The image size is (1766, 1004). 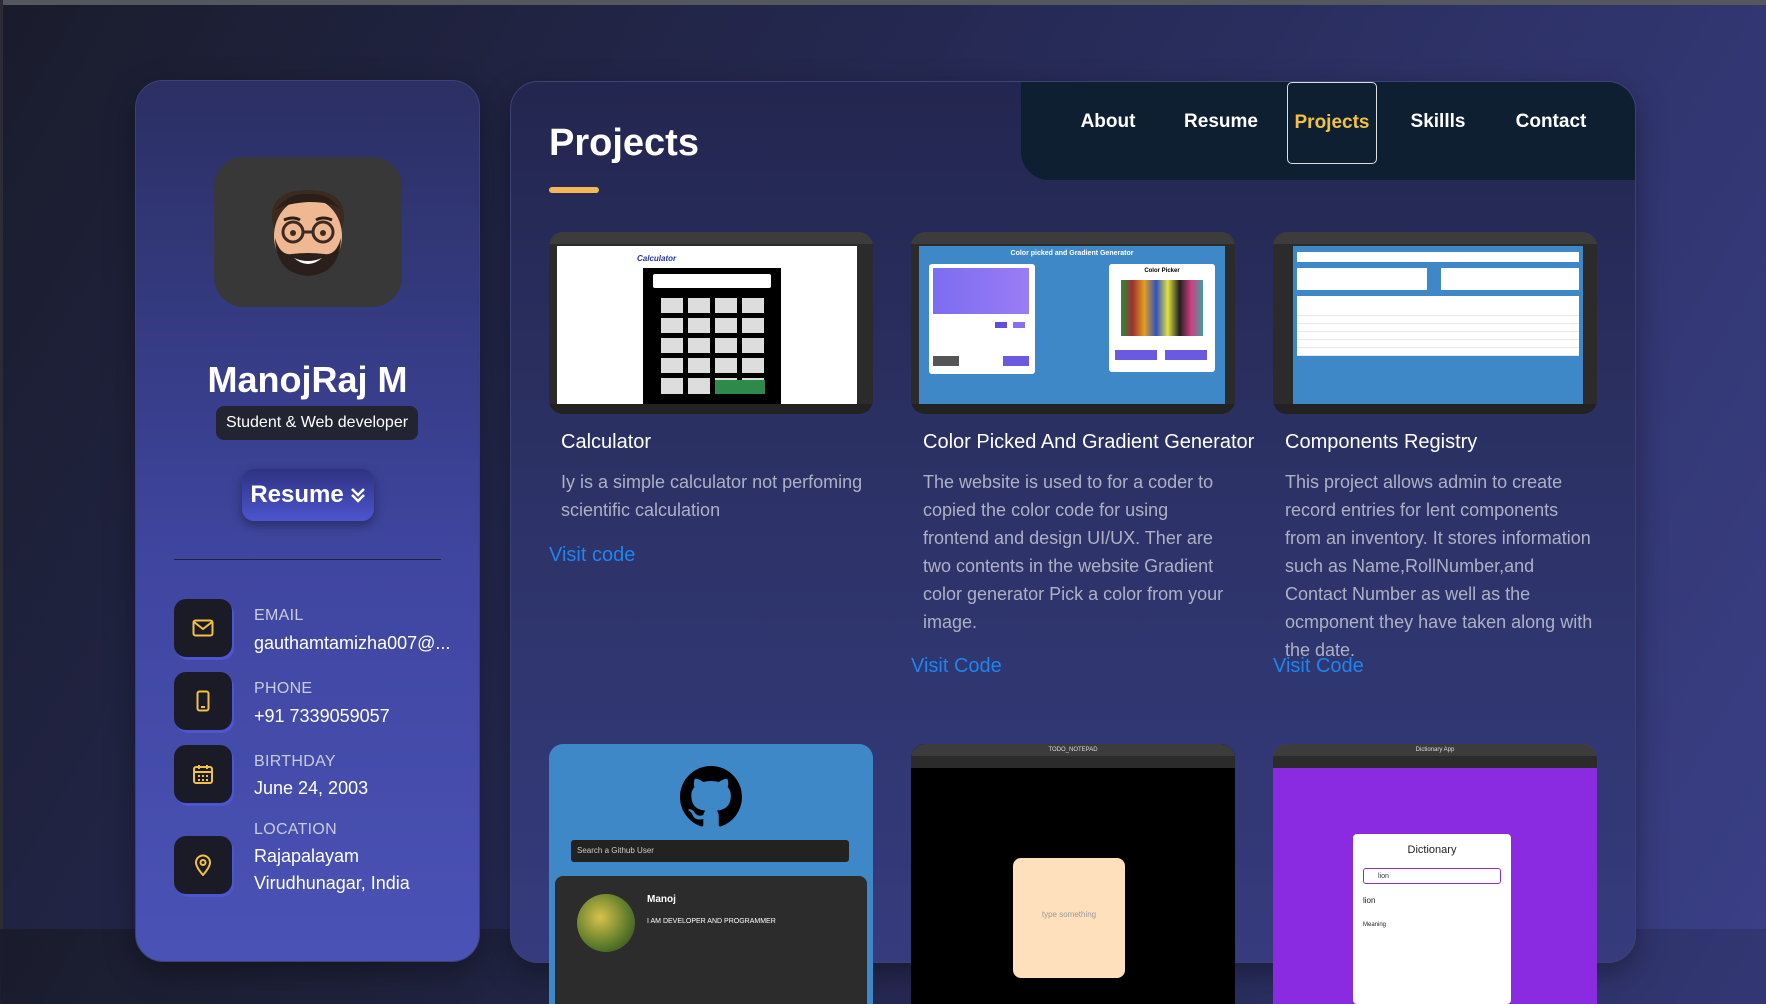 What do you see at coordinates (1438, 122) in the screenshot?
I see `nav-skills: Skillls` at bounding box center [1438, 122].